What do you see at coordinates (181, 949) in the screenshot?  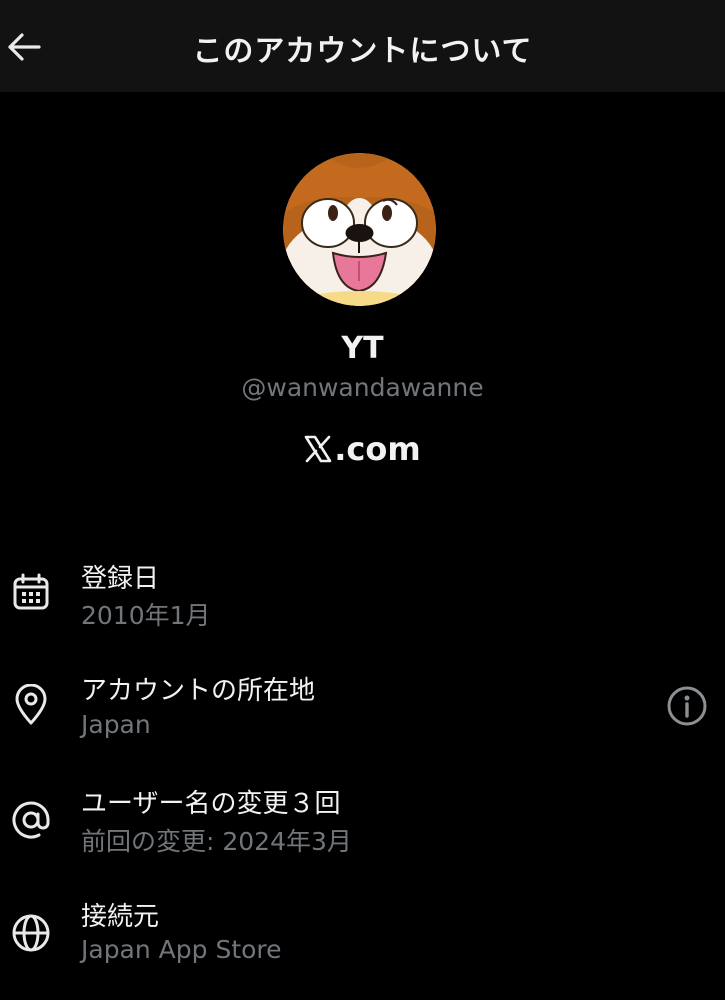 I see `connected-from-value: Japan App Store` at bounding box center [181, 949].